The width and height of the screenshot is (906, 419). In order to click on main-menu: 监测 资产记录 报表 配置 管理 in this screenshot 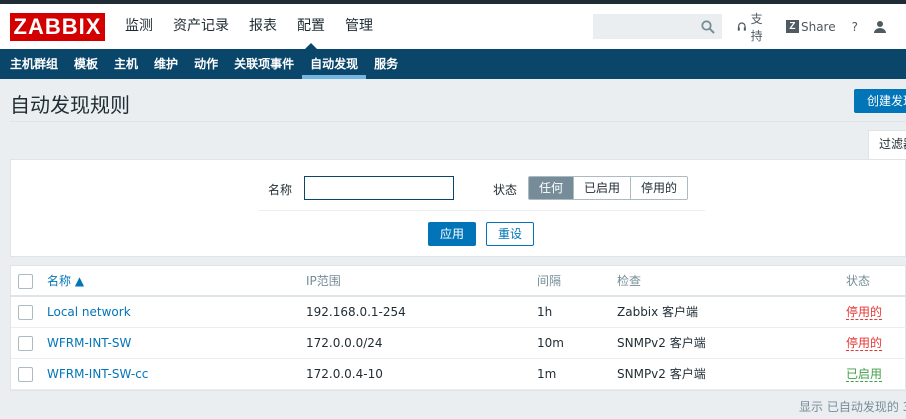, I will do `click(249, 26)`.